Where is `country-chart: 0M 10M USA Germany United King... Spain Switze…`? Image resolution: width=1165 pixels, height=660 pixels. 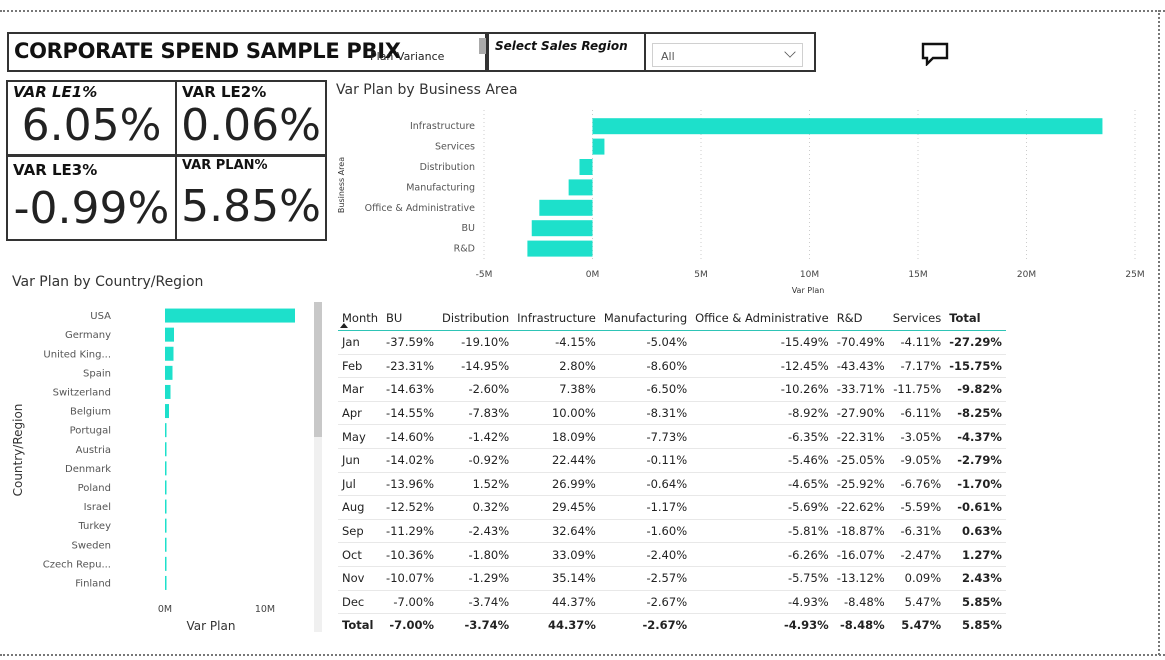 country-chart: 0M 10M USA Germany United King... Spain Switze… is located at coordinates (153, 470).